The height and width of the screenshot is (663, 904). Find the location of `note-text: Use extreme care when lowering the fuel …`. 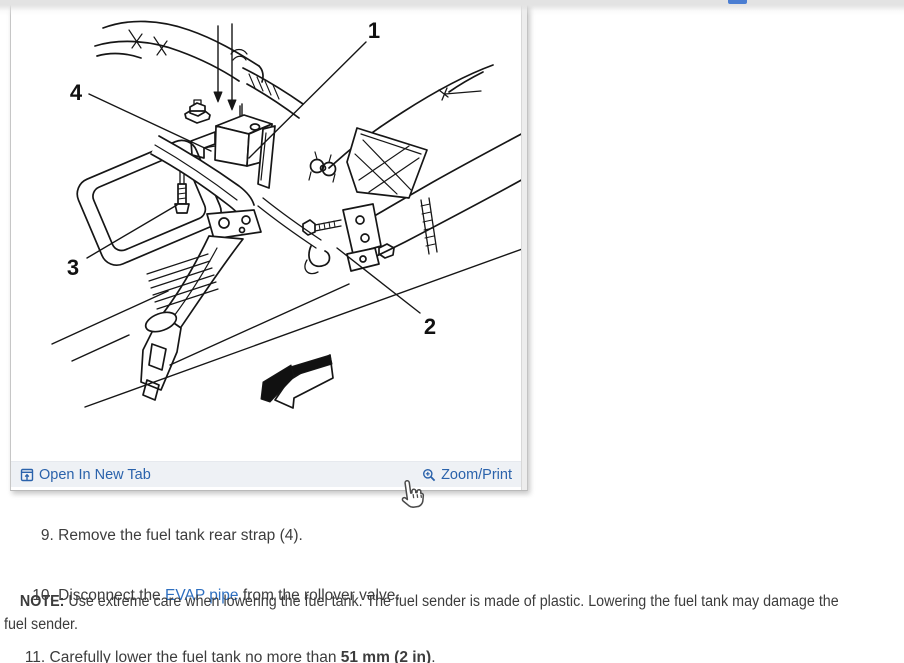

note-text: Use extreme care when lowering the fuel … is located at coordinates (423, 613).